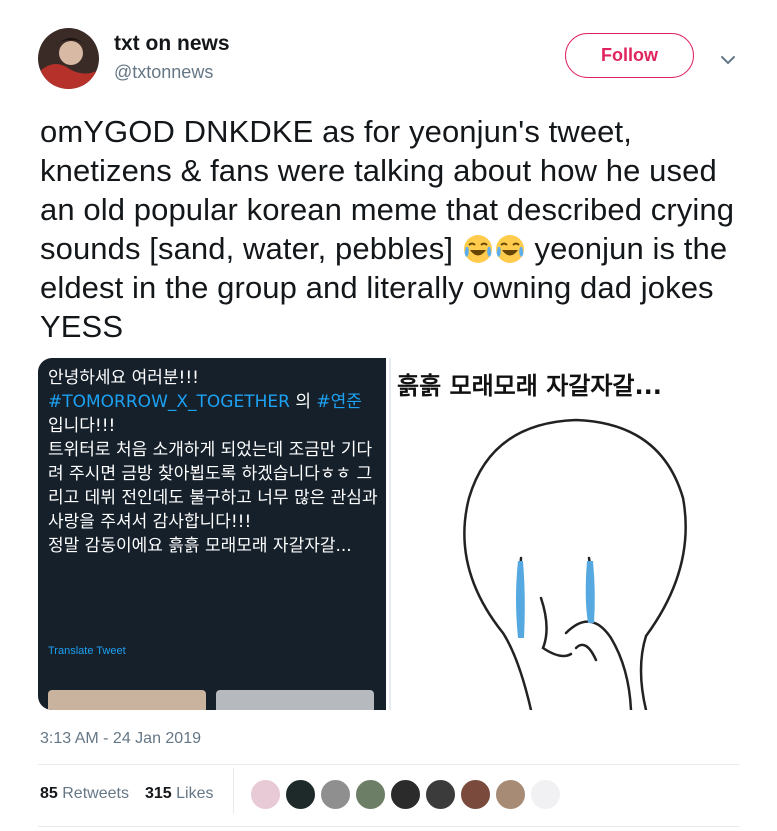 The width and height of the screenshot is (777, 831). What do you see at coordinates (233, 791) in the screenshot?
I see `stats-divider` at bounding box center [233, 791].